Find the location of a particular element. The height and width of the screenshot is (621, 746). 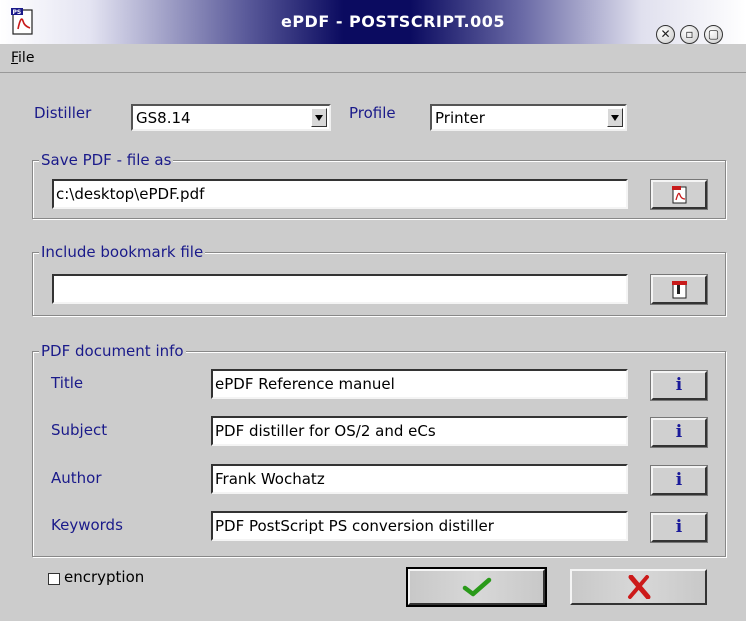

maximize-icon: ▢ is located at coordinates (713, 34).